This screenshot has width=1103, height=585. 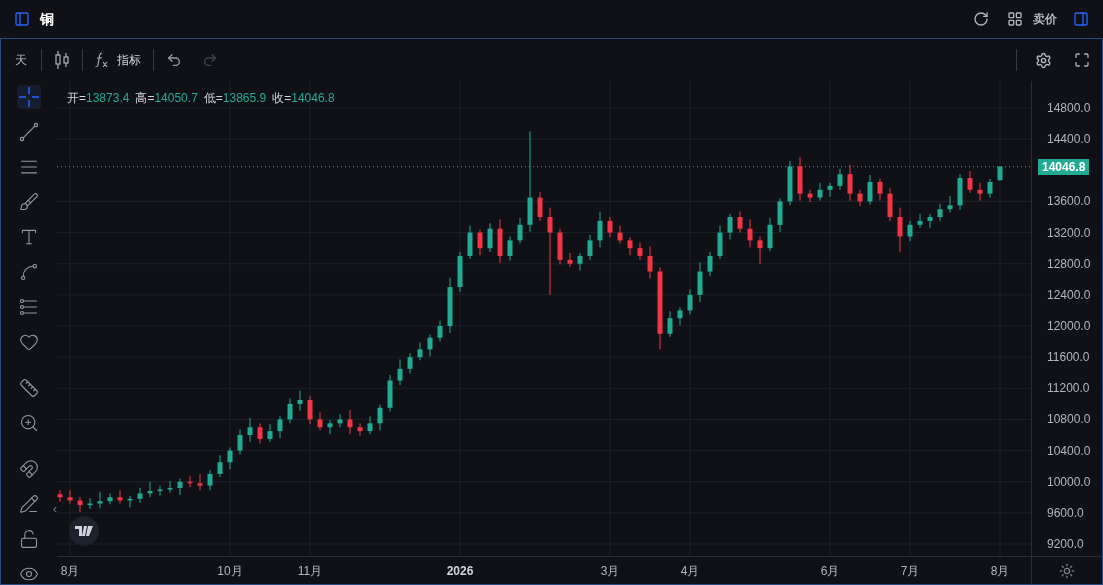 What do you see at coordinates (102, 60) in the screenshot?
I see `function-icon` at bounding box center [102, 60].